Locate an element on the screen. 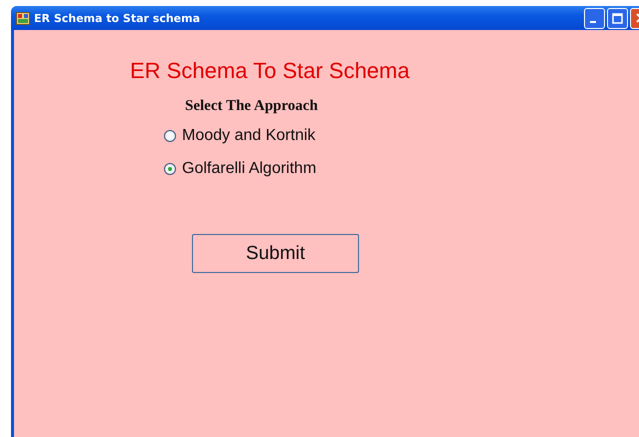 Image resolution: width=639 pixels, height=437 pixels. submit-button: Submit is located at coordinates (275, 253).